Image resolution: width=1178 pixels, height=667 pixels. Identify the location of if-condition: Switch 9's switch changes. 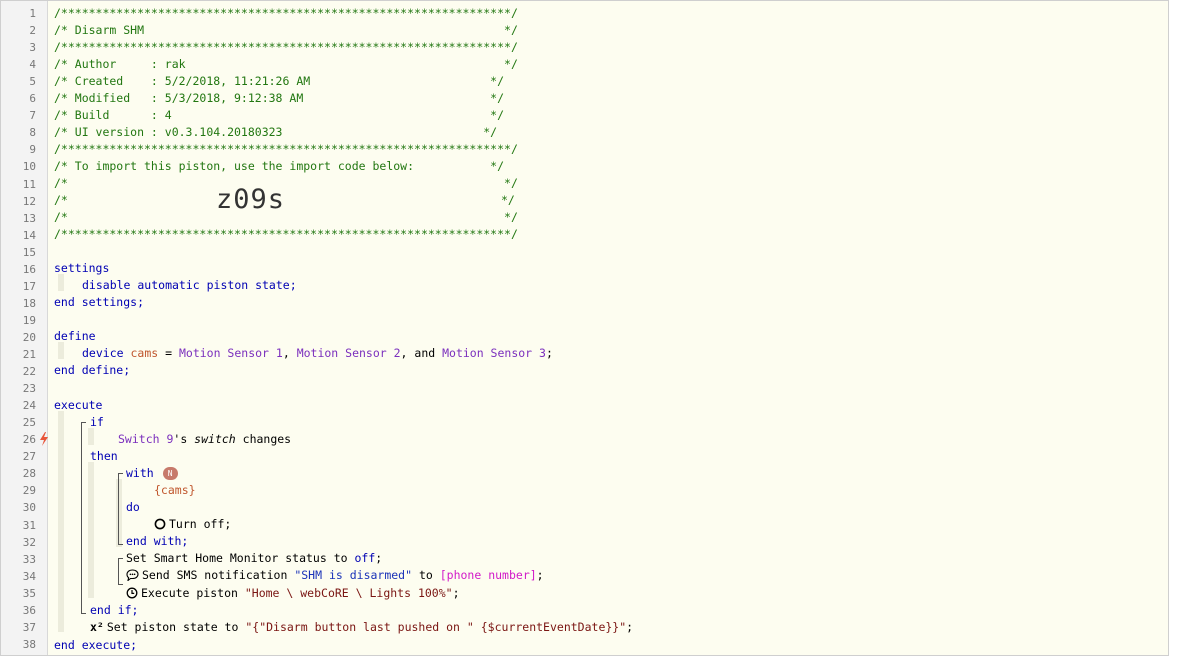
(204, 439).